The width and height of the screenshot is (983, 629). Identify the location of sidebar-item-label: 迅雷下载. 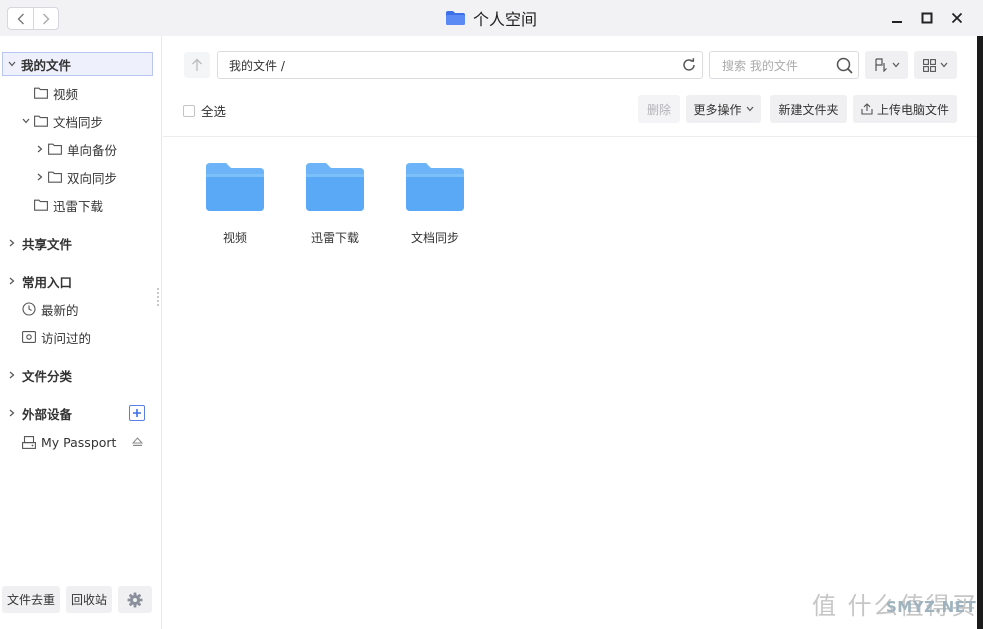
(78, 206).